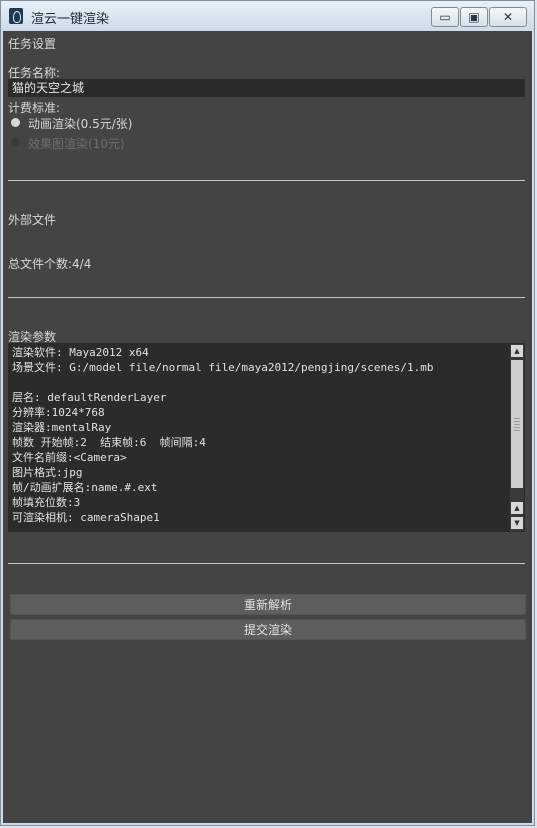 This screenshot has height=828, width=537. I want to click on external-files-heading: 外部文件, so click(32, 220).